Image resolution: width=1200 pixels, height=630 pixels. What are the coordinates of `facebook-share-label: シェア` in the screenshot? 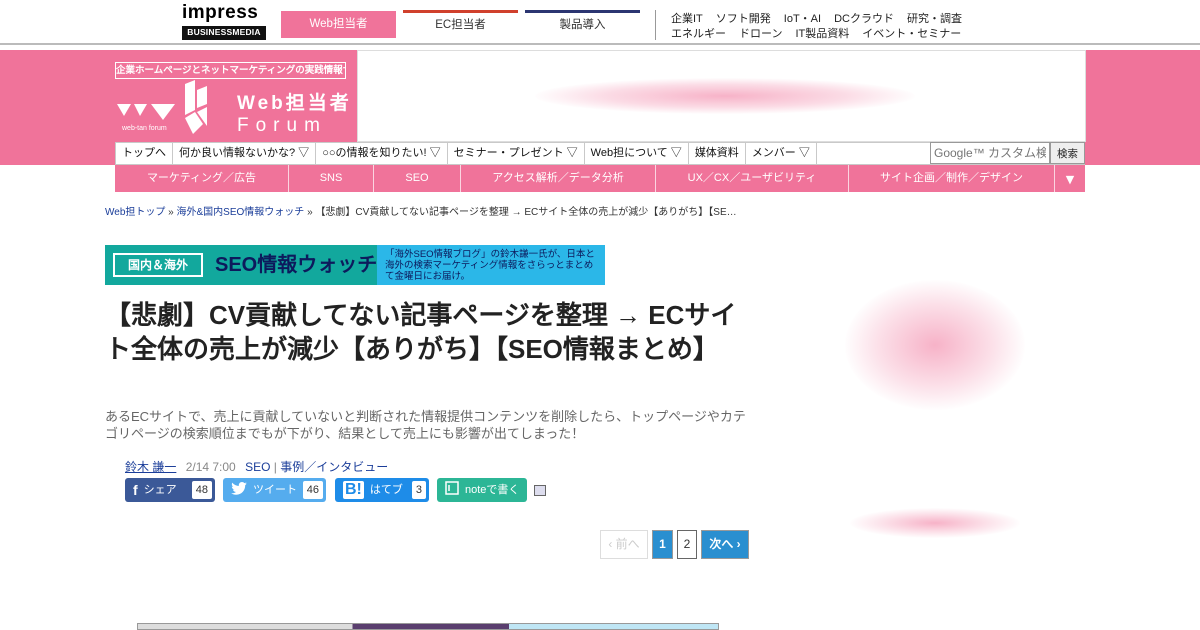 It's located at (160, 490).